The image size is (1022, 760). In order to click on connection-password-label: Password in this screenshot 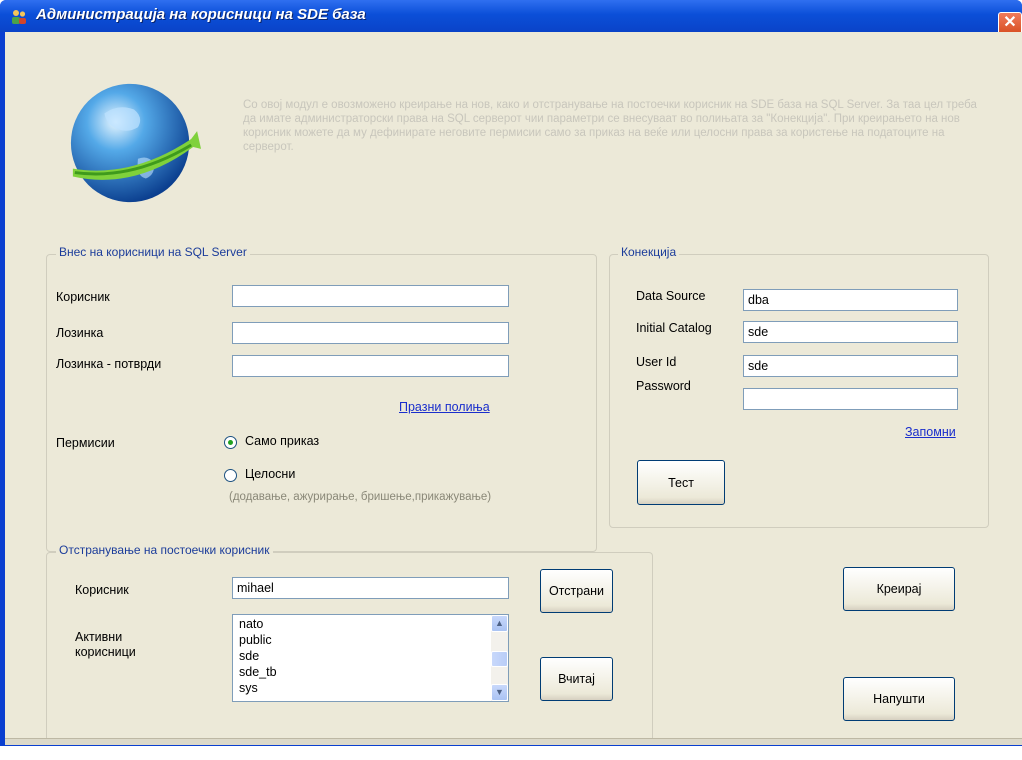, I will do `click(663, 386)`.